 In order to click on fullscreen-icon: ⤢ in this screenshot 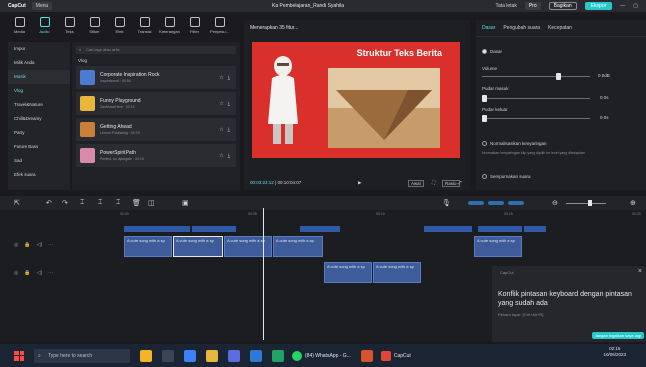, I will do `click(460, 182)`.